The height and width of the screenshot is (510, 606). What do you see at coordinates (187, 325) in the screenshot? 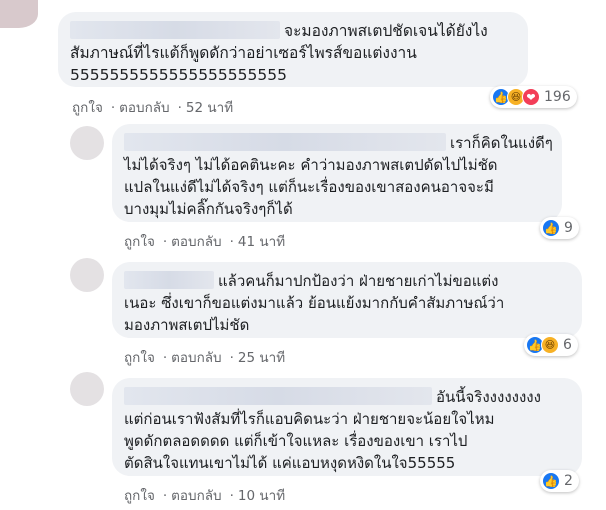
I see `comment-text-line: มองภาพสเตปไม่ชัด` at bounding box center [187, 325].